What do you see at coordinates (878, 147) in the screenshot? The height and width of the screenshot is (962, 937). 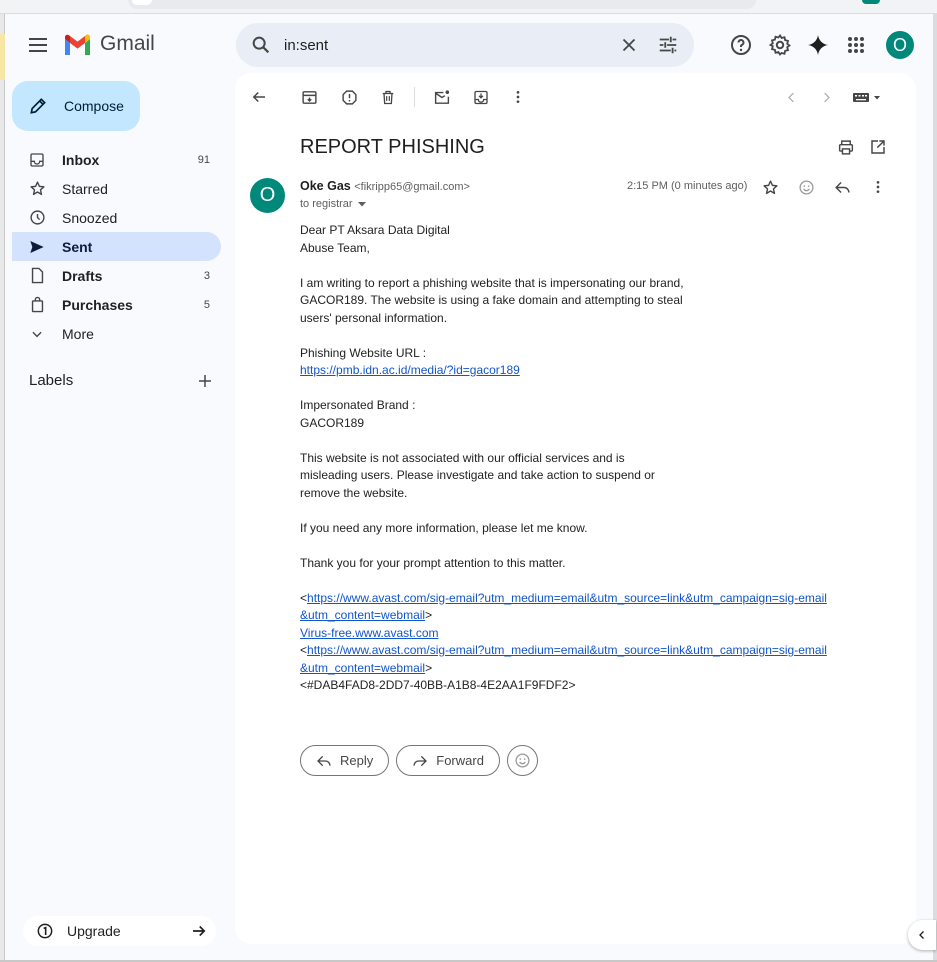 I see `open-new-window-button` at bounding box center [878, 147].